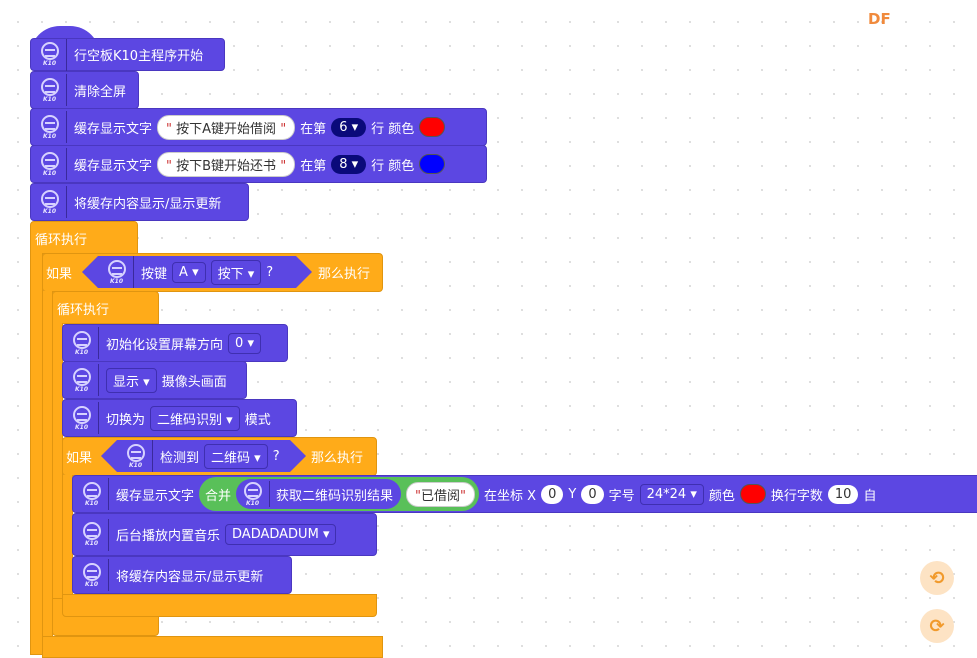 The image size is (977, 658). I want to click on camera-dropdown: 显示 ▾, so click(131, 380).